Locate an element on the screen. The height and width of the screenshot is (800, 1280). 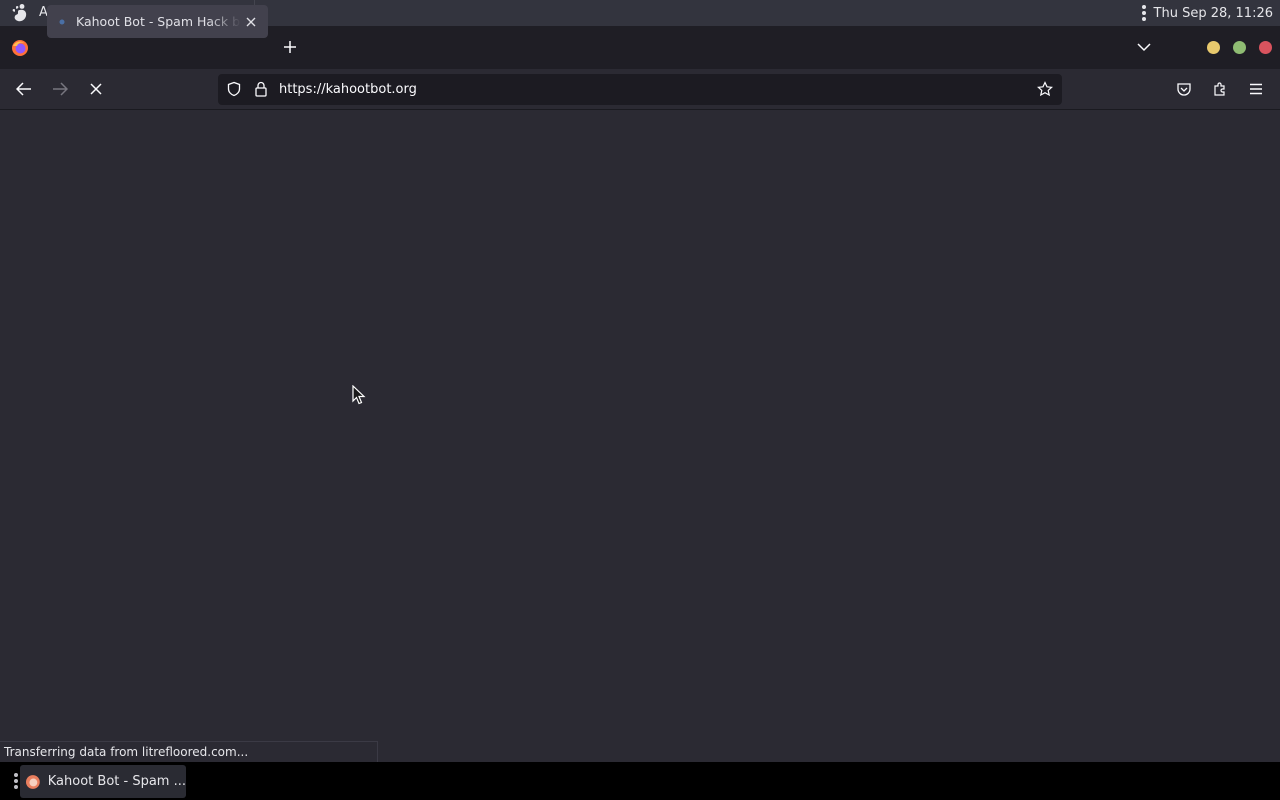
window-maximize-button is located at coordinates (1239, 47).